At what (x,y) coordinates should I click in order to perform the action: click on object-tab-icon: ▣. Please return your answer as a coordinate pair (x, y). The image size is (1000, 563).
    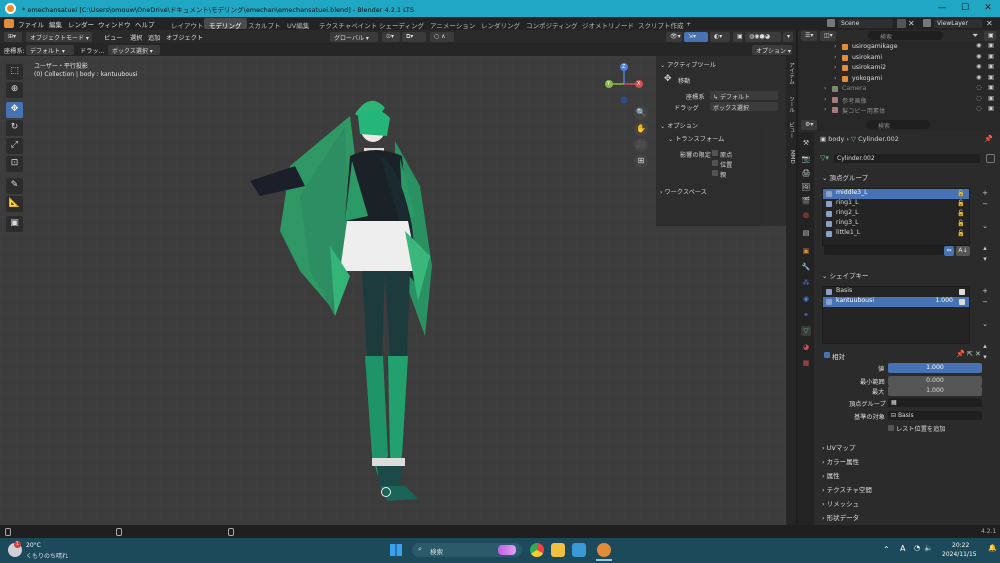
    Looking at the image, I should click on (806, 251).